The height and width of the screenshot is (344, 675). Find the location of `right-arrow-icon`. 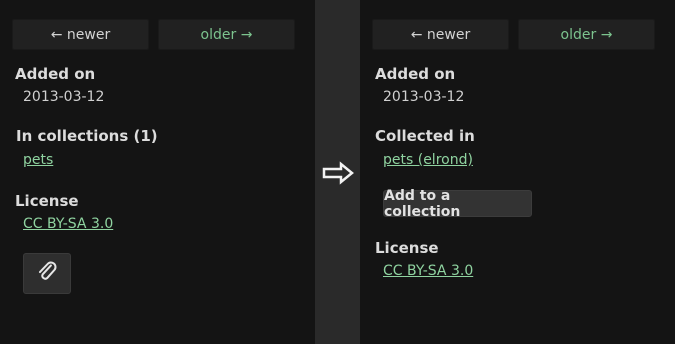

right-arrow-icon is located at coordinates (338, 175).